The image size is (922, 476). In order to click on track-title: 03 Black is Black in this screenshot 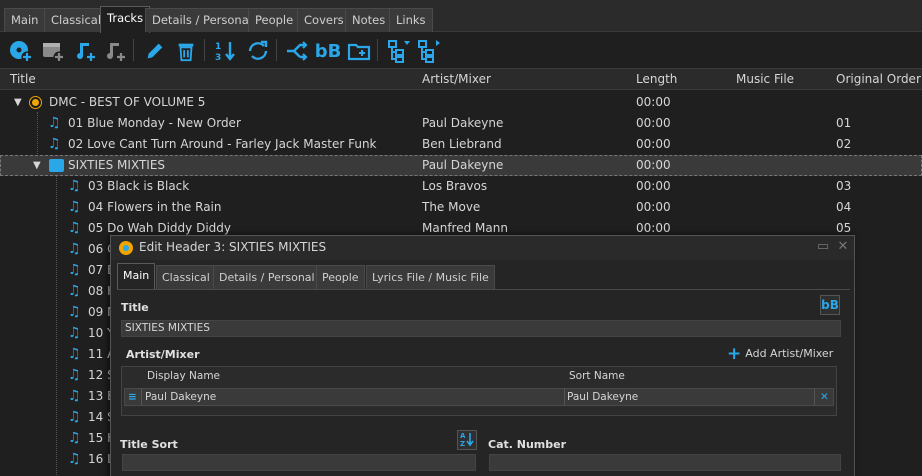, I will do `click(139, 186)`.